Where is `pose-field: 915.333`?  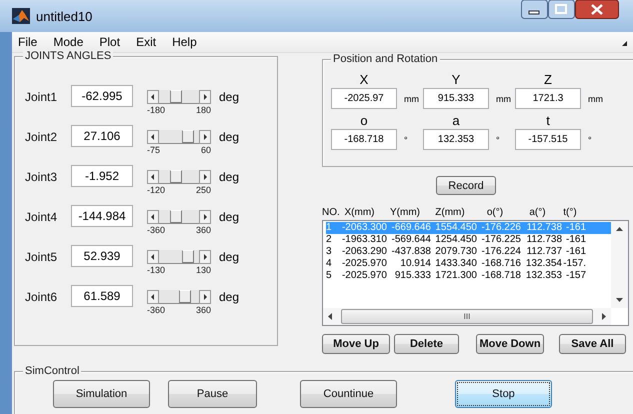 pose-field: 915.333 is located at coordinates (456, 98).